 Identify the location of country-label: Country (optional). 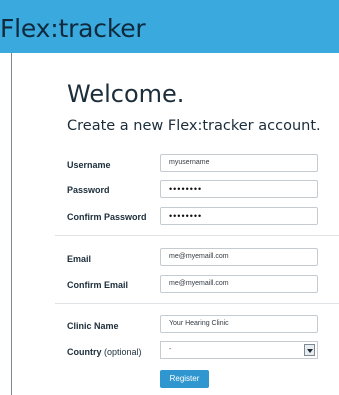
(104, 352).